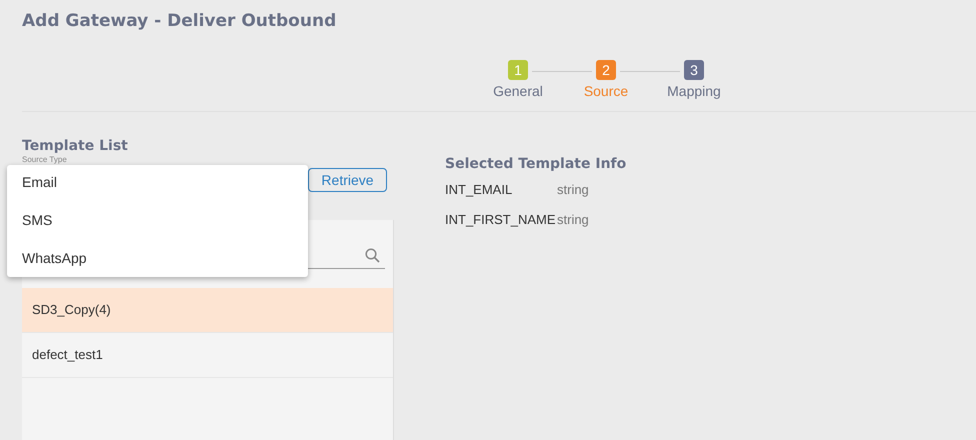  What do you see at coordinates (479, 190) in the screenshot?
I see `field-name: INT_EMAIL` at bounding box center [479, 190].